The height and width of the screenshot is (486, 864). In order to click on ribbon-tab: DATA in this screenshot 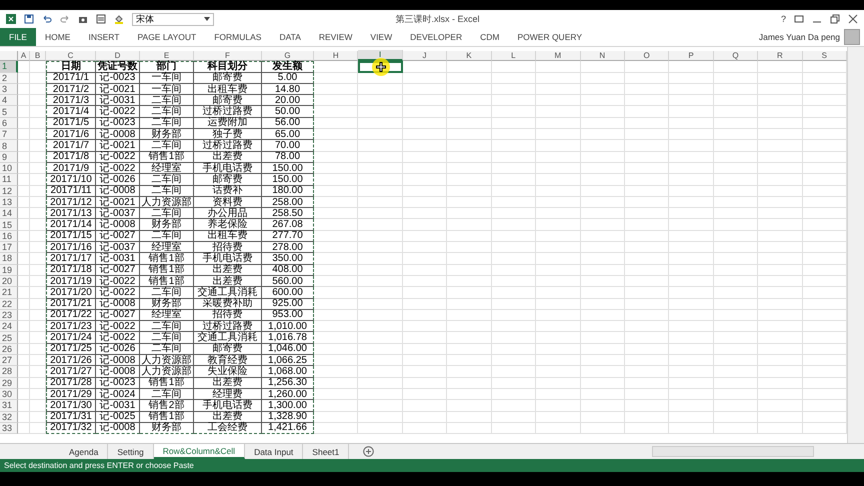, I will do `click(290, 37)`.